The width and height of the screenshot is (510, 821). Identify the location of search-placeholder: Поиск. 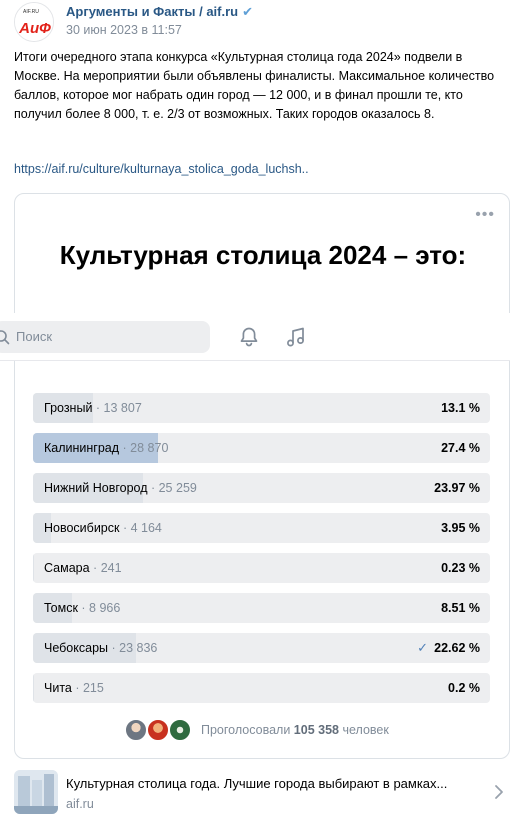
(34, 336).